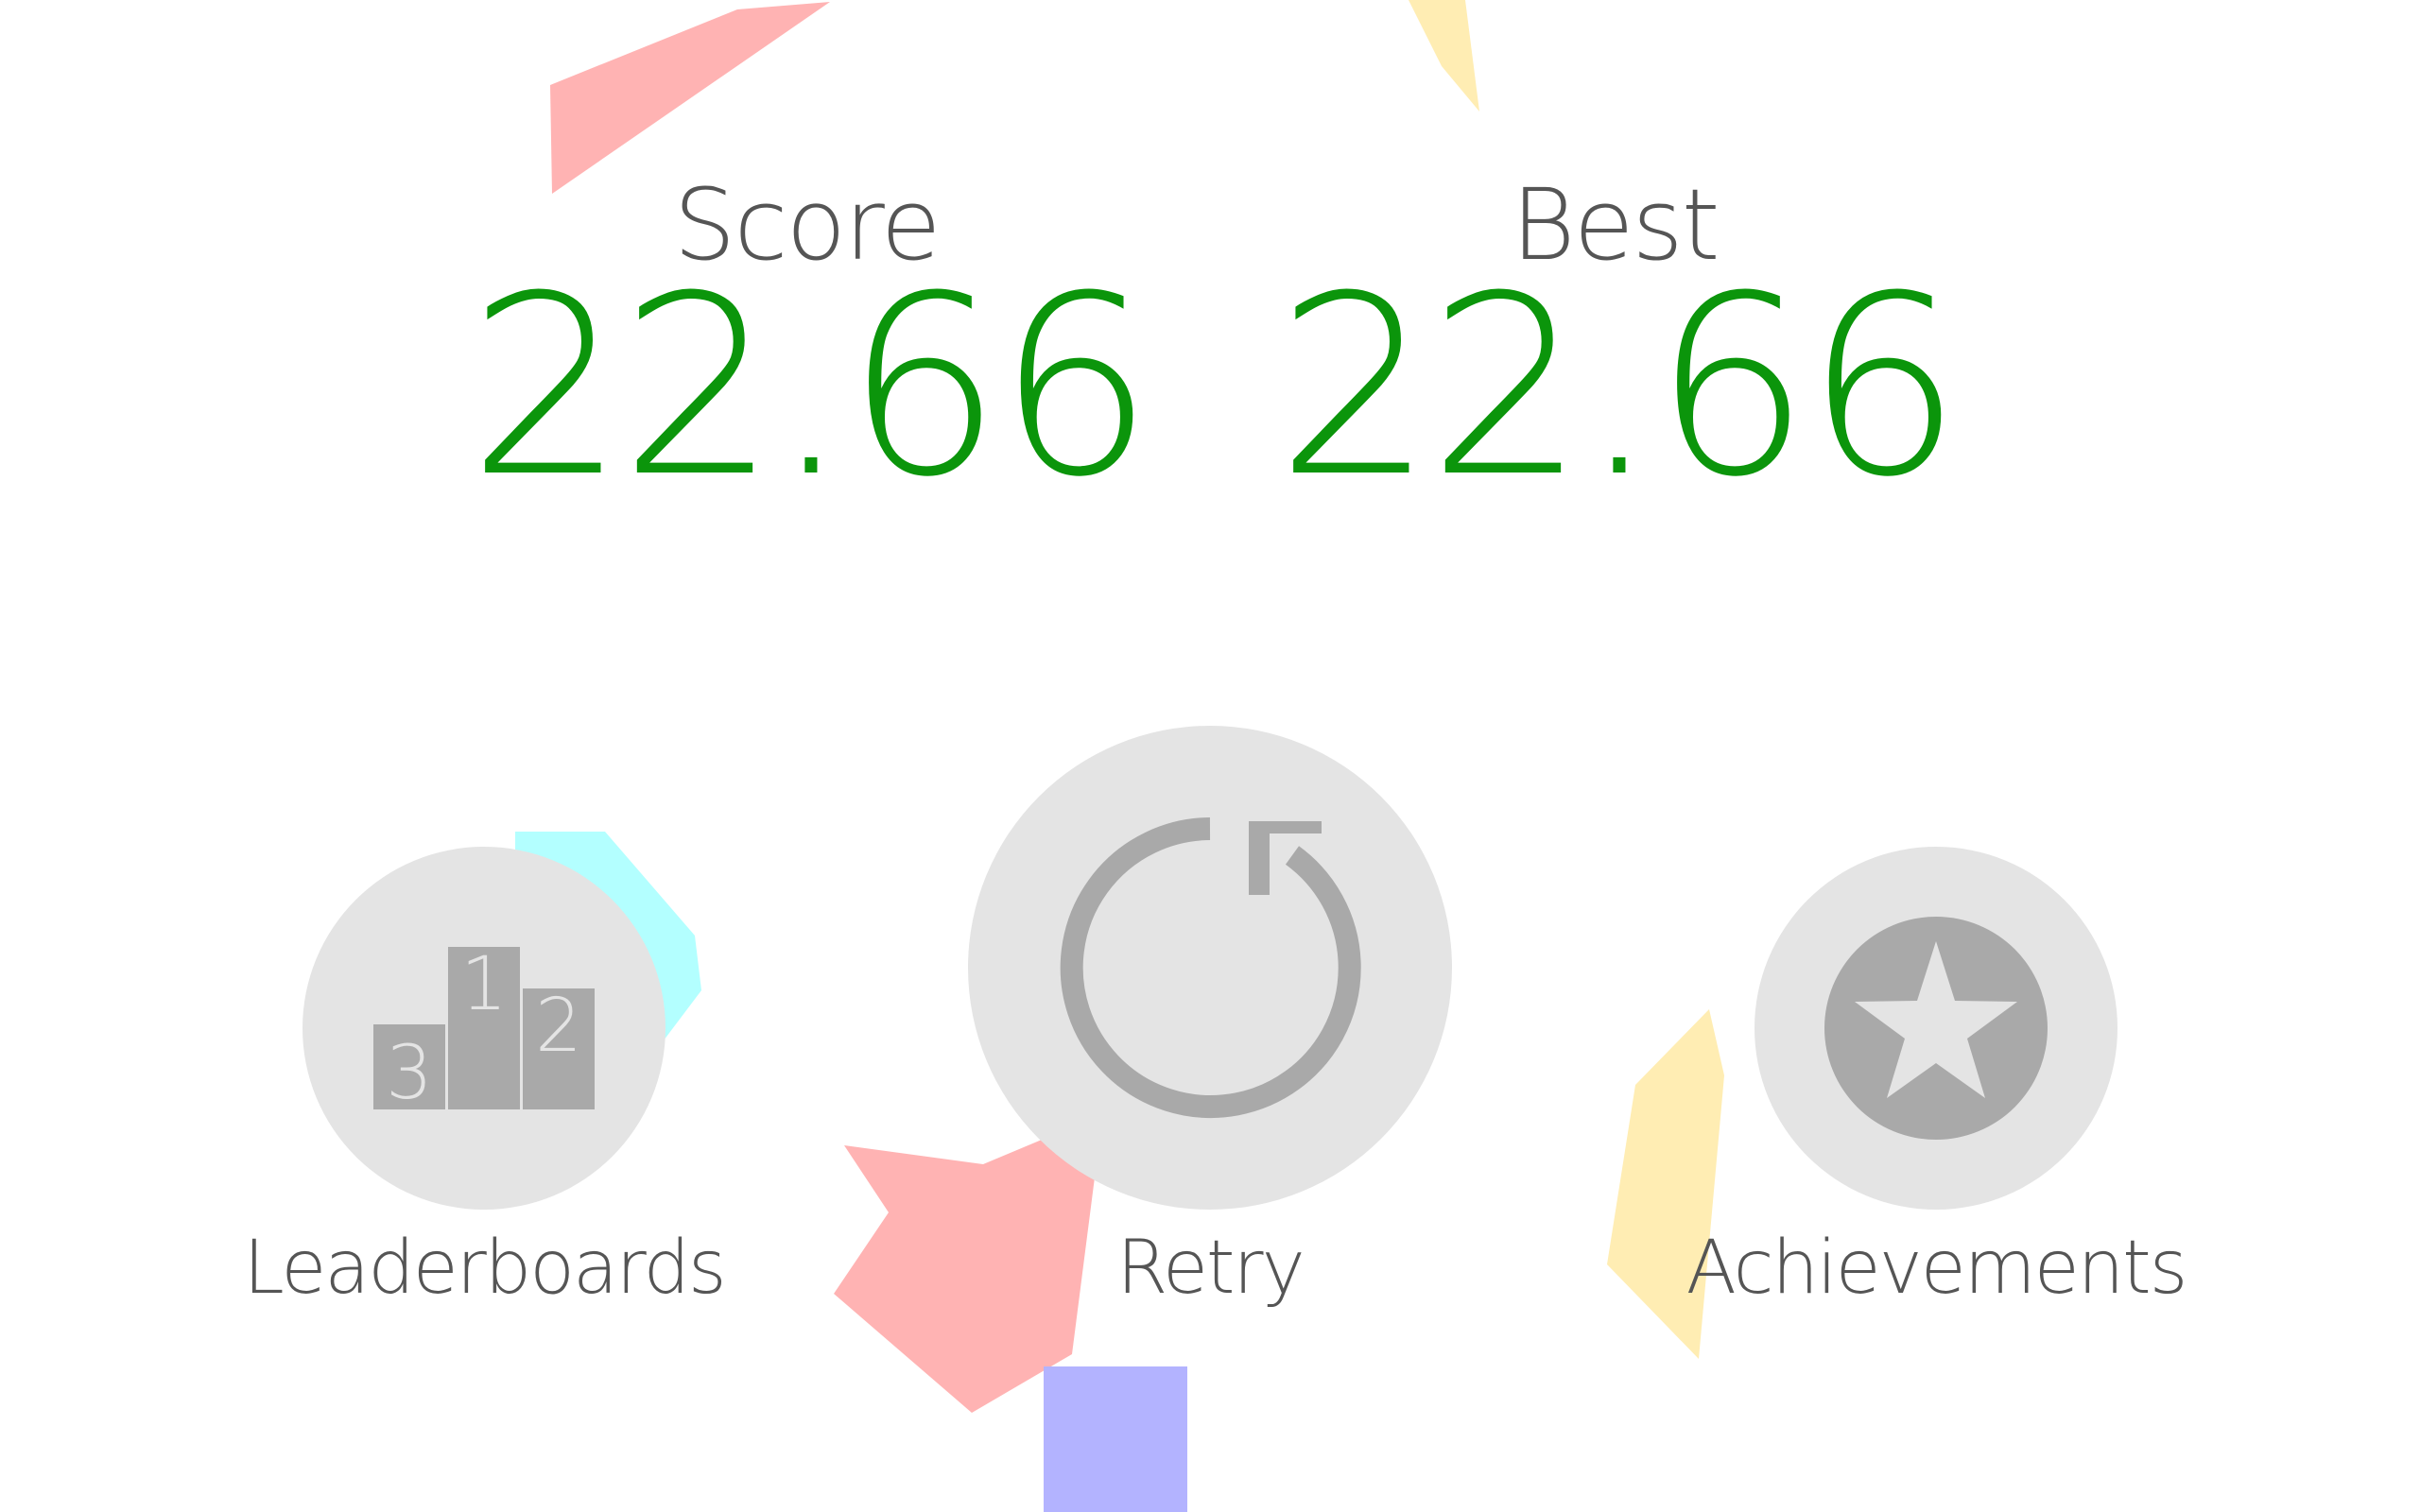  I want to click on leaderboards-label: Leaderboards, so click(484, 1268).